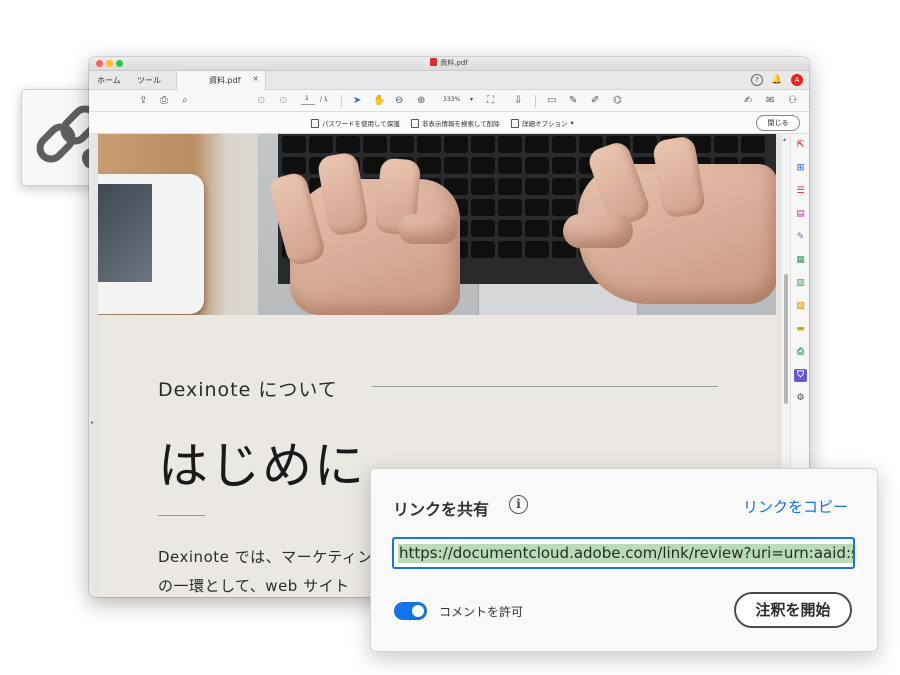  Describe the element at coordinates (254, 586) in the screenshot. I see `document-paragraph-line-2: の一環として、web サイト` at that location.